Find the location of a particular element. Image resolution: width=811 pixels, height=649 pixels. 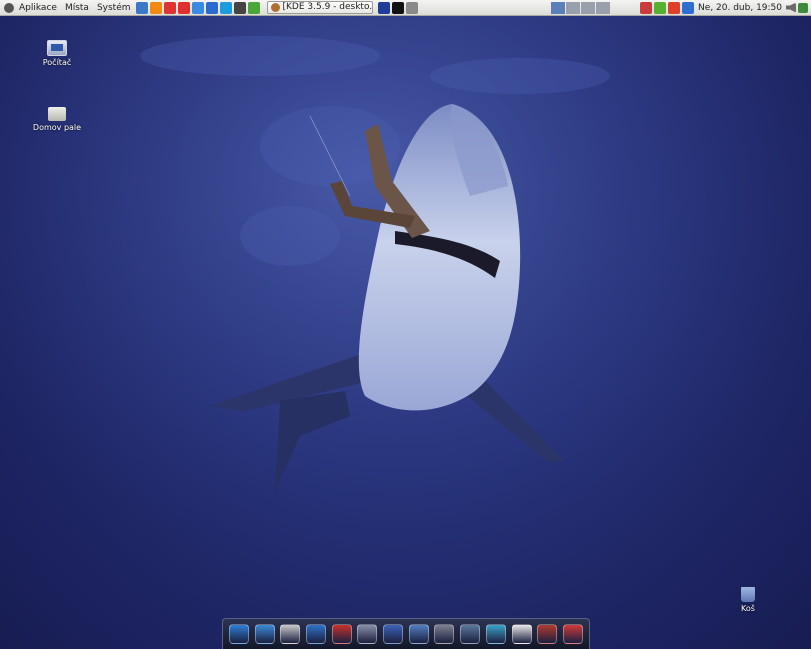

desktop-dock-icon is located at coordinates (238, 634).